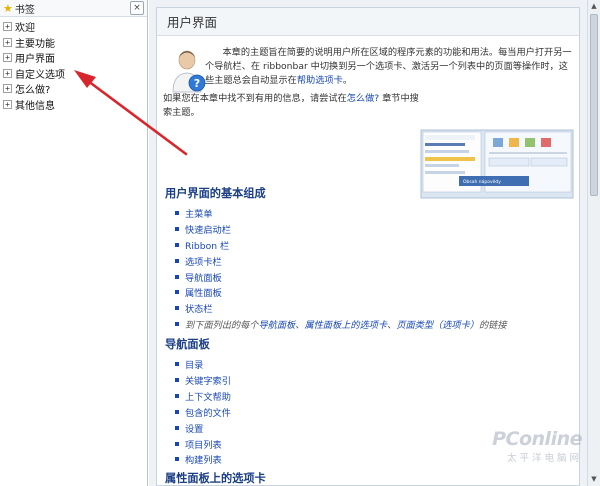 The height and width of the screenshot is (486, 600). Describe the element at coordinates (208, 412) in the screenshot. I see `included-files-link: 包含的文件` at that location.